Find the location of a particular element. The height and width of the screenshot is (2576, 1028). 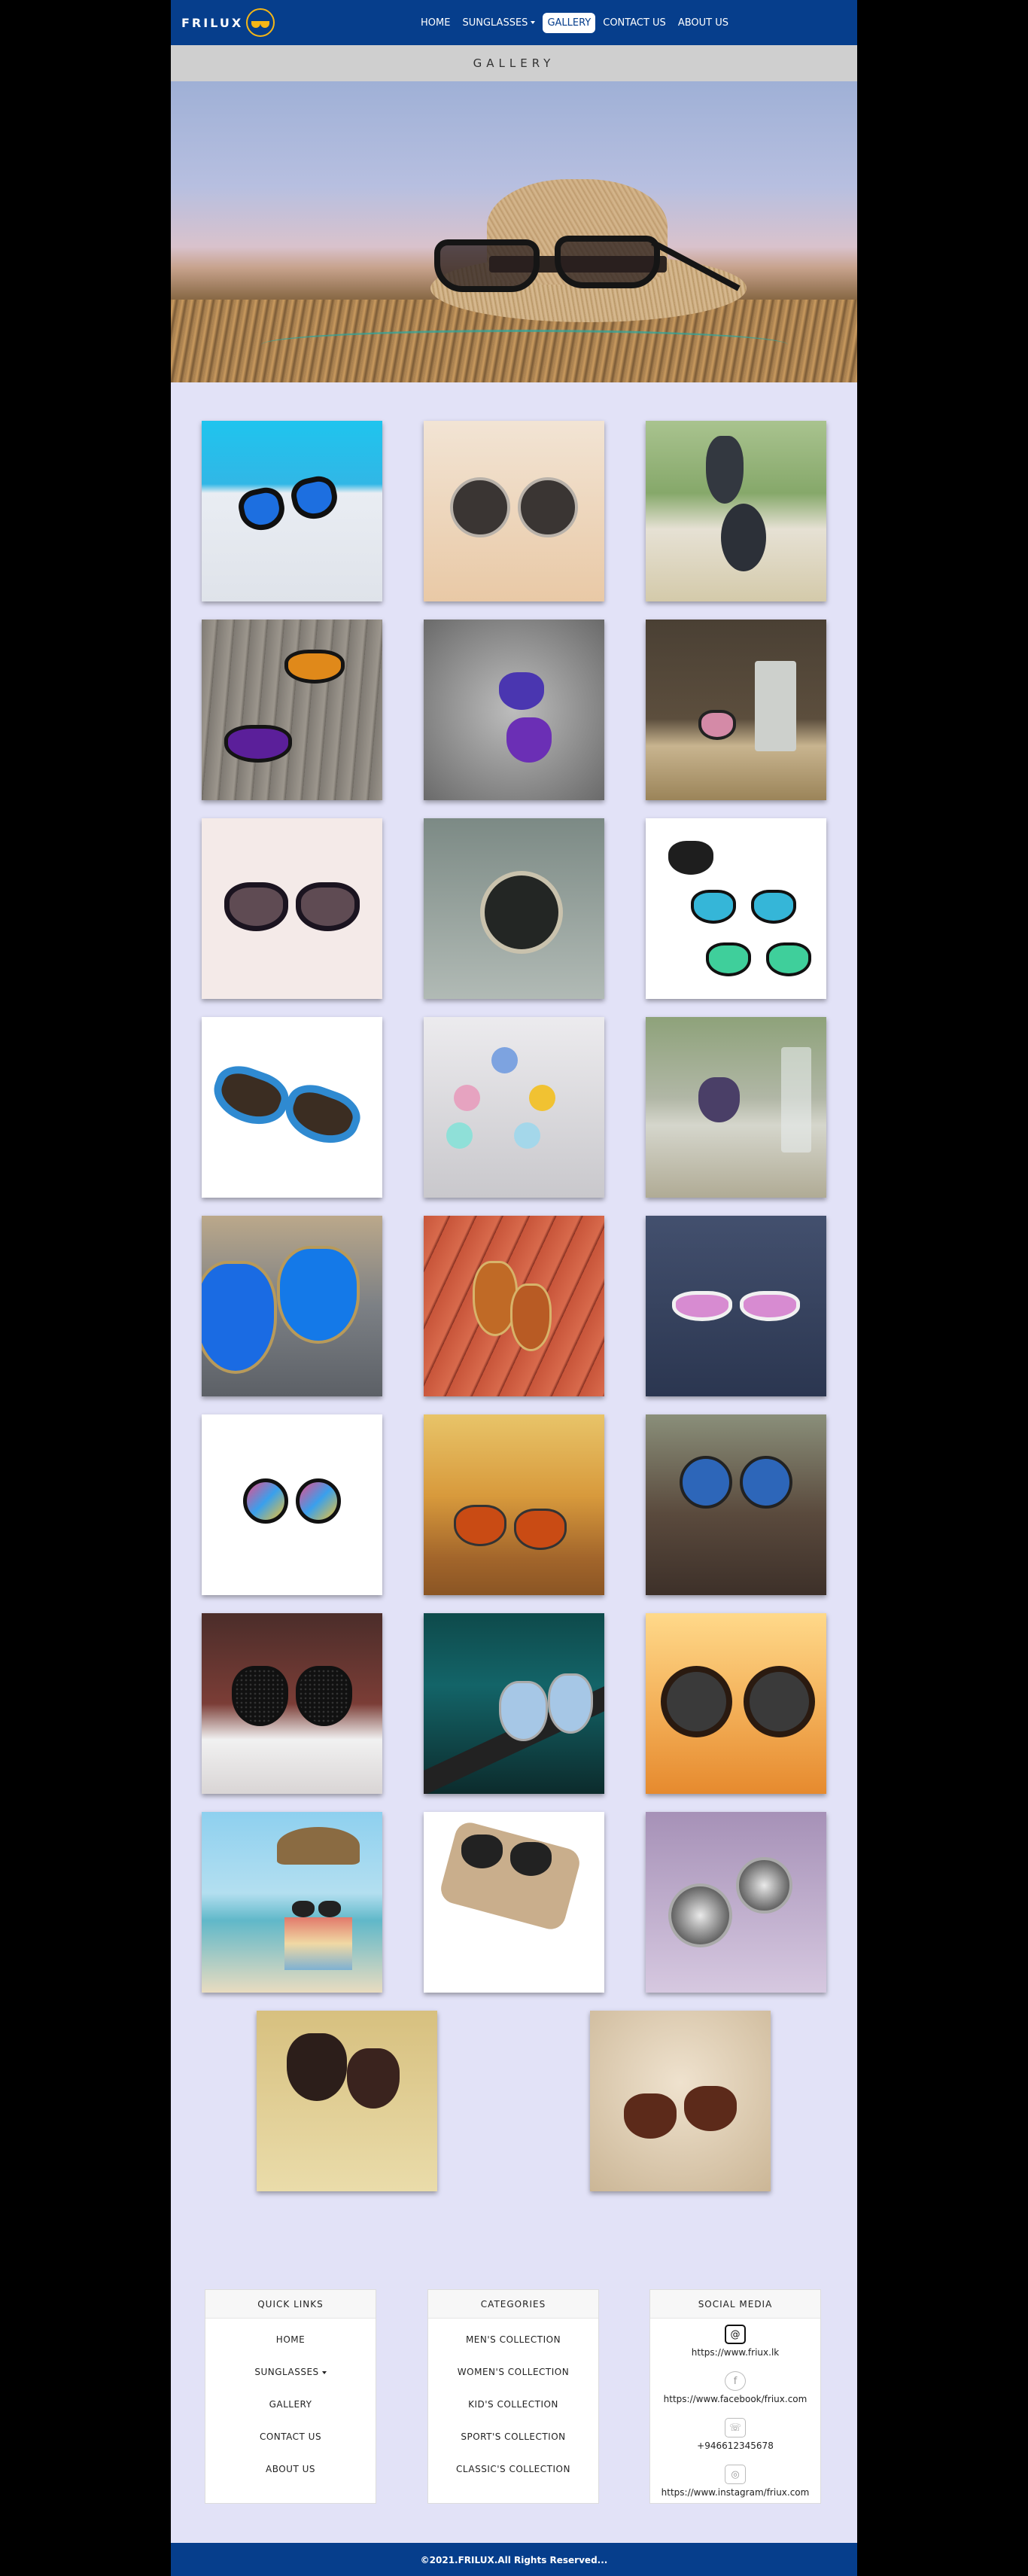

category-womens: WOMEN'S COLLECTION is located at coordinates (513, 2372).